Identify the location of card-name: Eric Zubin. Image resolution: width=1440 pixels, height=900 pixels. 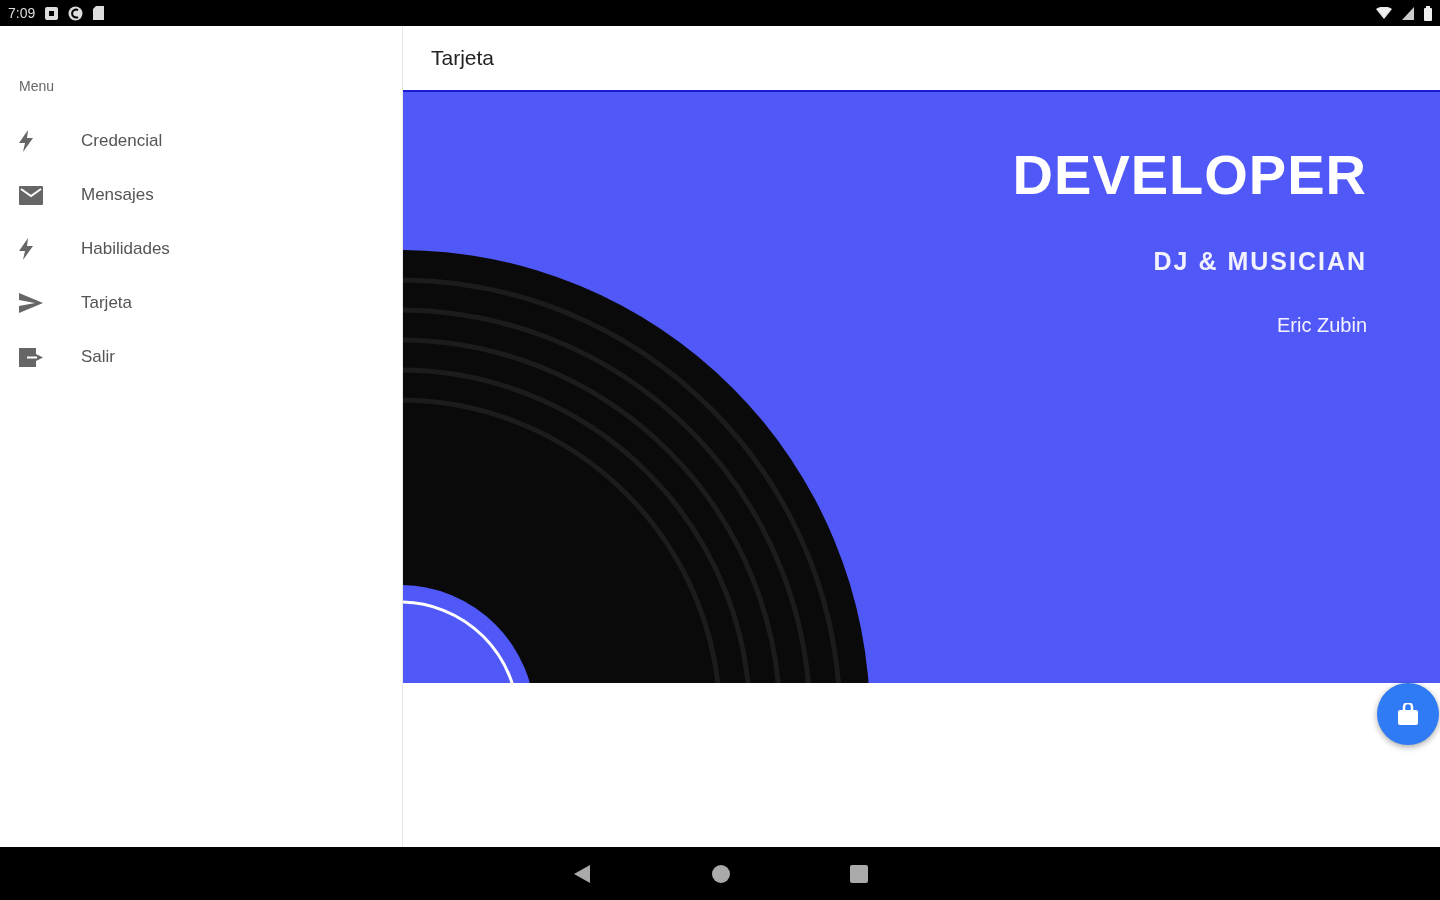
(1321, 325).